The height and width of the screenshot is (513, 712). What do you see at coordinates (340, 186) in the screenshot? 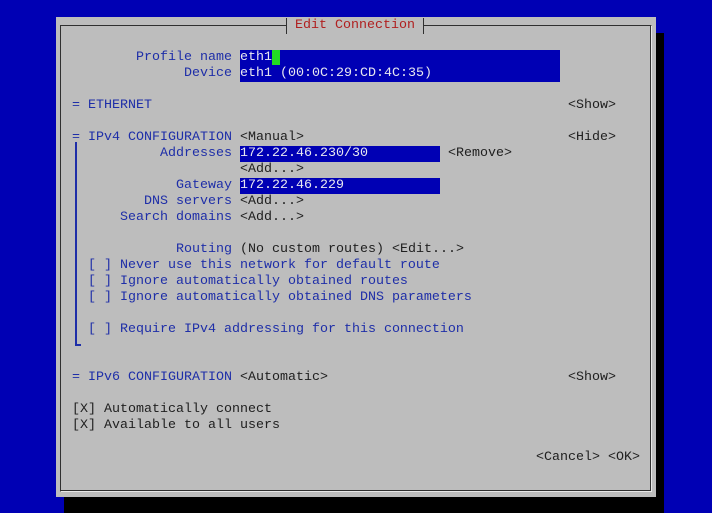
I see `gateway-input: 172.22.46.229` at bounding box center [340, 186].